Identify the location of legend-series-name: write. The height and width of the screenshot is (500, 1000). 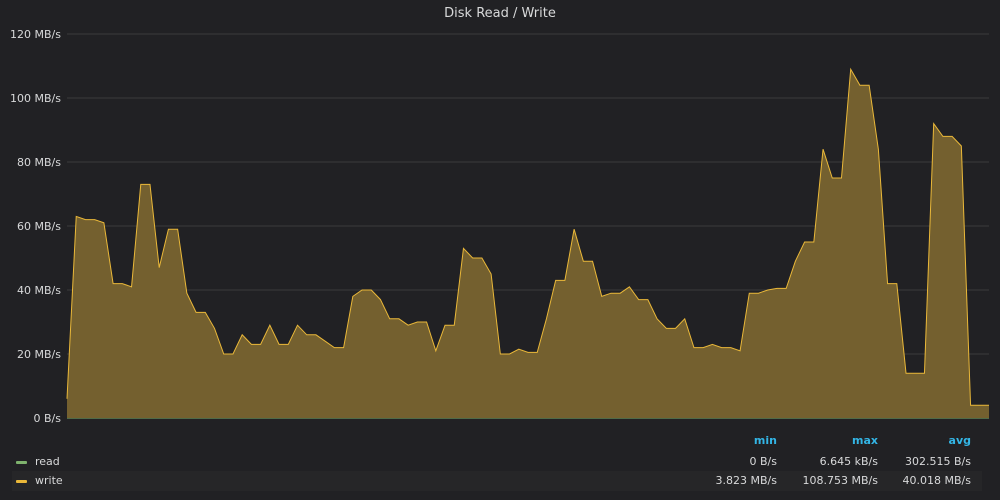
(49, 480).